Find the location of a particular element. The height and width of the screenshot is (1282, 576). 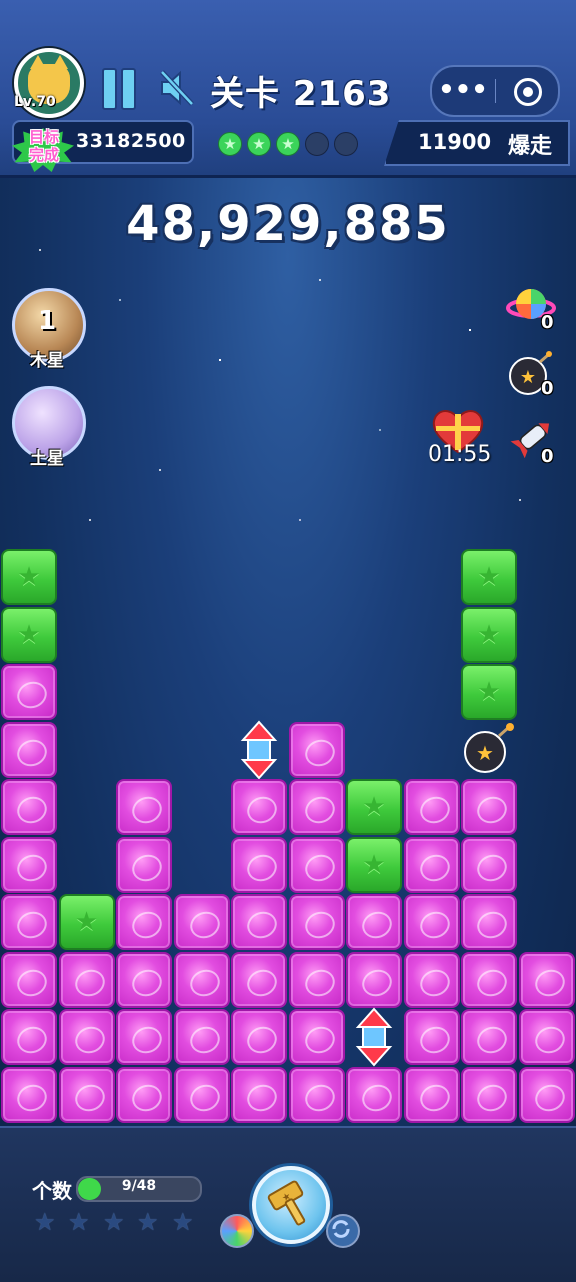

progress-star-5-icon: ★ is located at coordinates (183, 1222).